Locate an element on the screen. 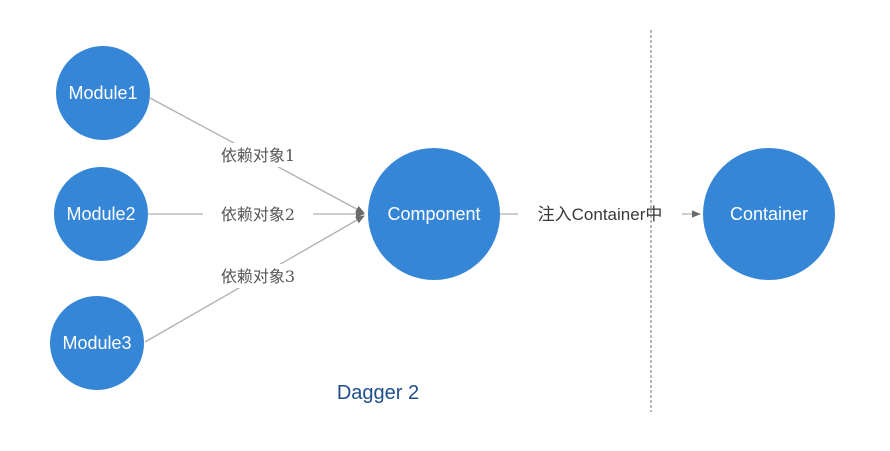  node-module2: Module2 is located at coordinates (101, 214).